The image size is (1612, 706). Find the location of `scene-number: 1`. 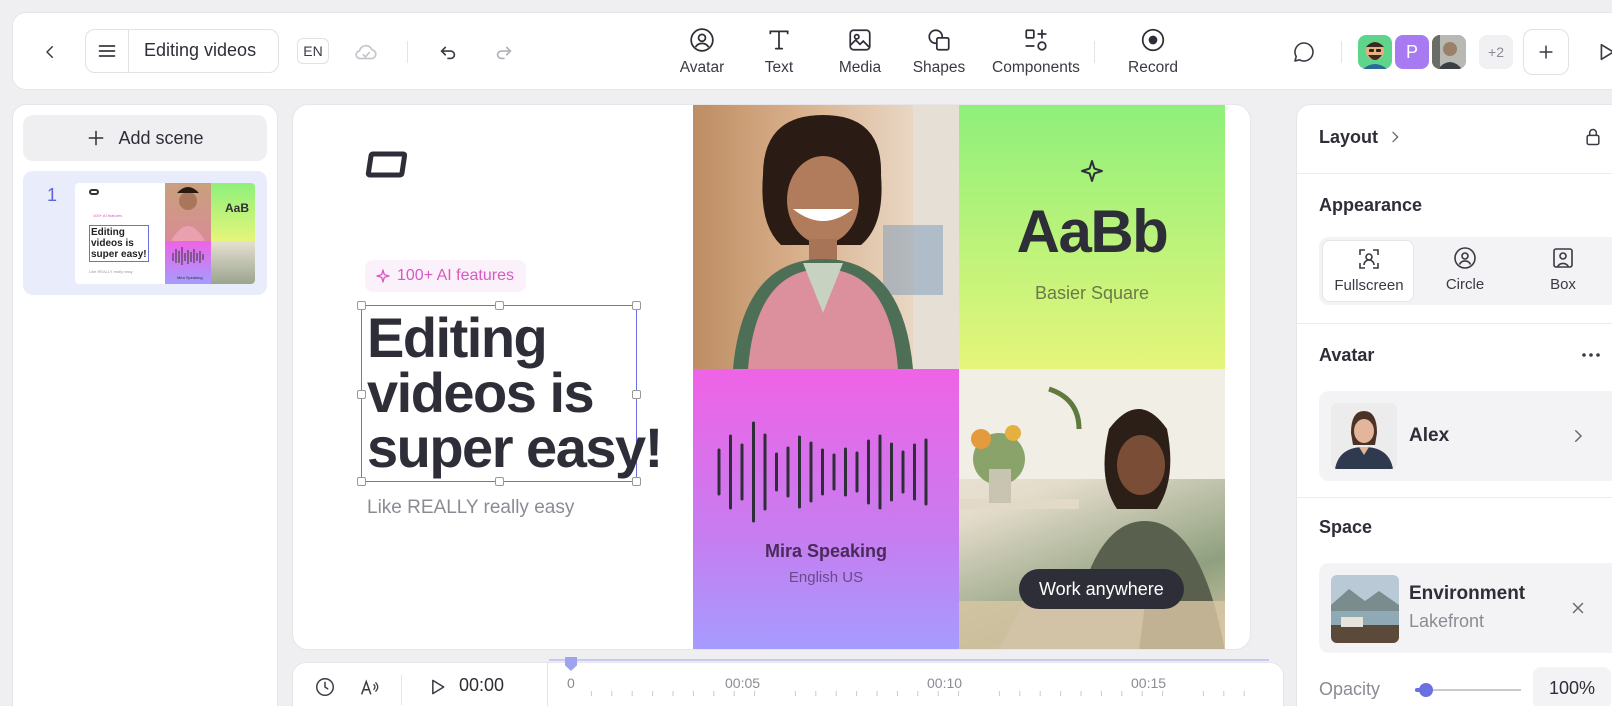

scene-number: 1 is located at coordinates (52, 195).